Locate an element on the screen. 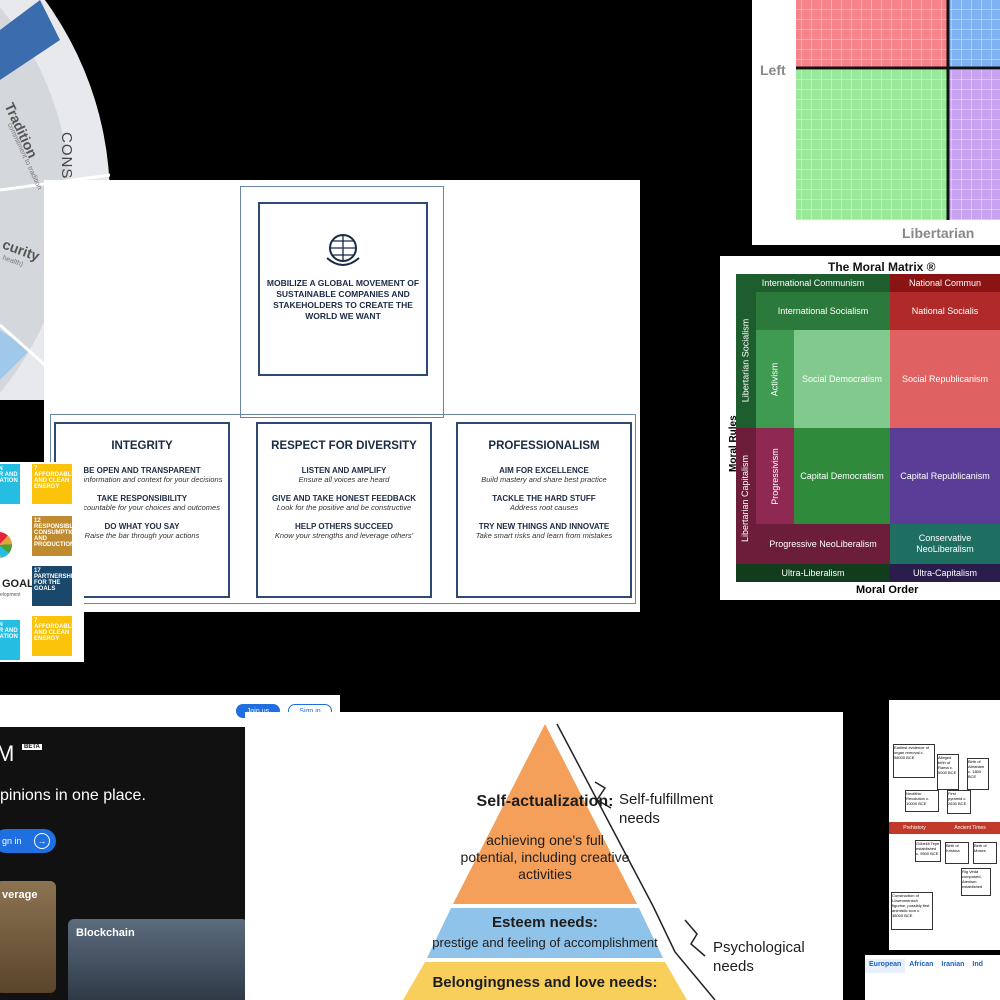 This screenshot has height=1000, width=1000. topic-card-average: verage is located at coordinates (28, 937).